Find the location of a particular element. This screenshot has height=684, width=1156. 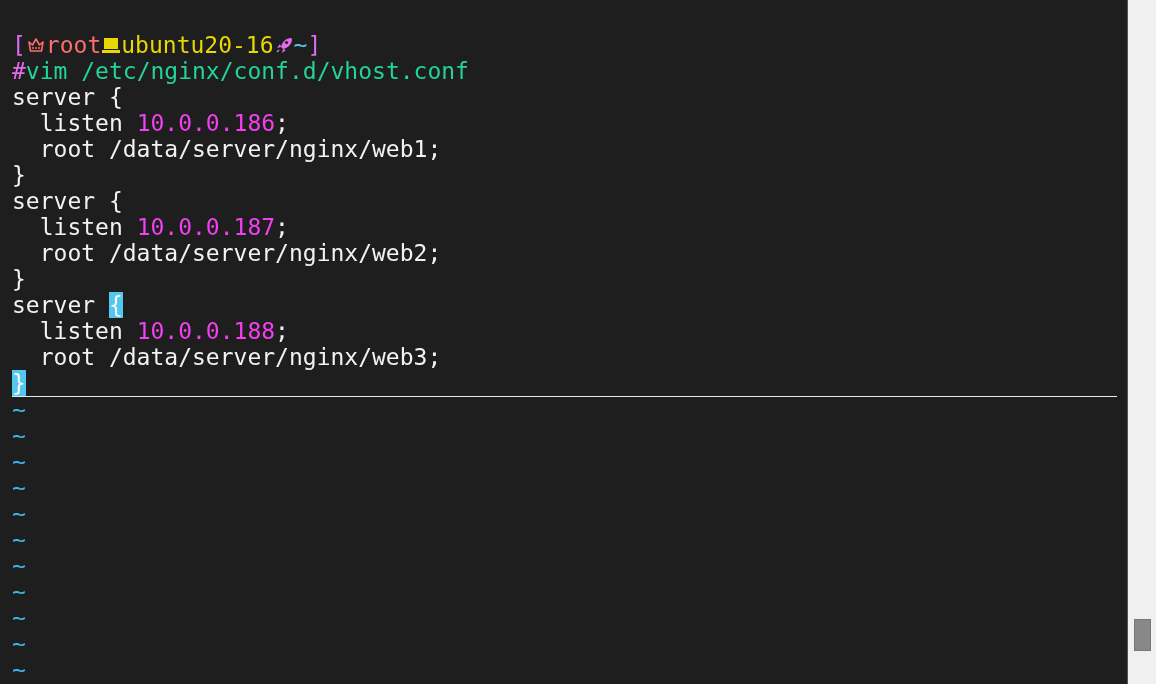

prompt-symbol: # is located at coordinates (19, 71).